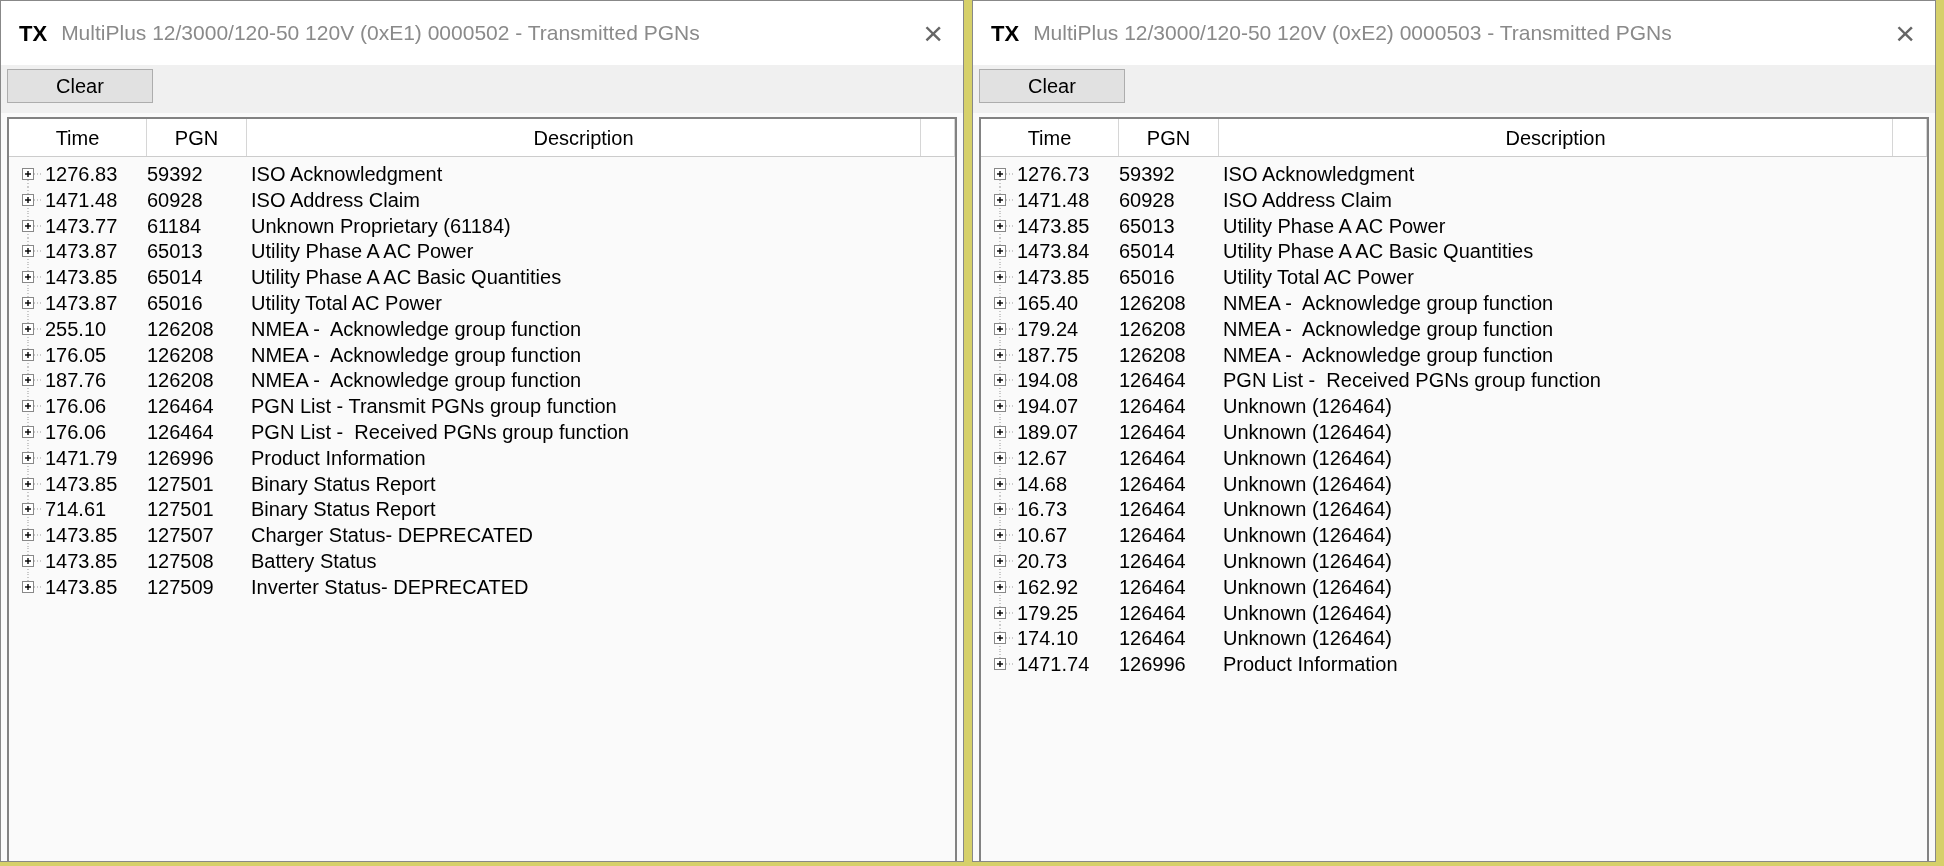 The height and width of the screenshot is (866, 1944). I want to click on window-title: MultiPlus 12/3000/120-50 120V (0xE2) 0000503 - Transmitted PGNs, so click(1352, 33).